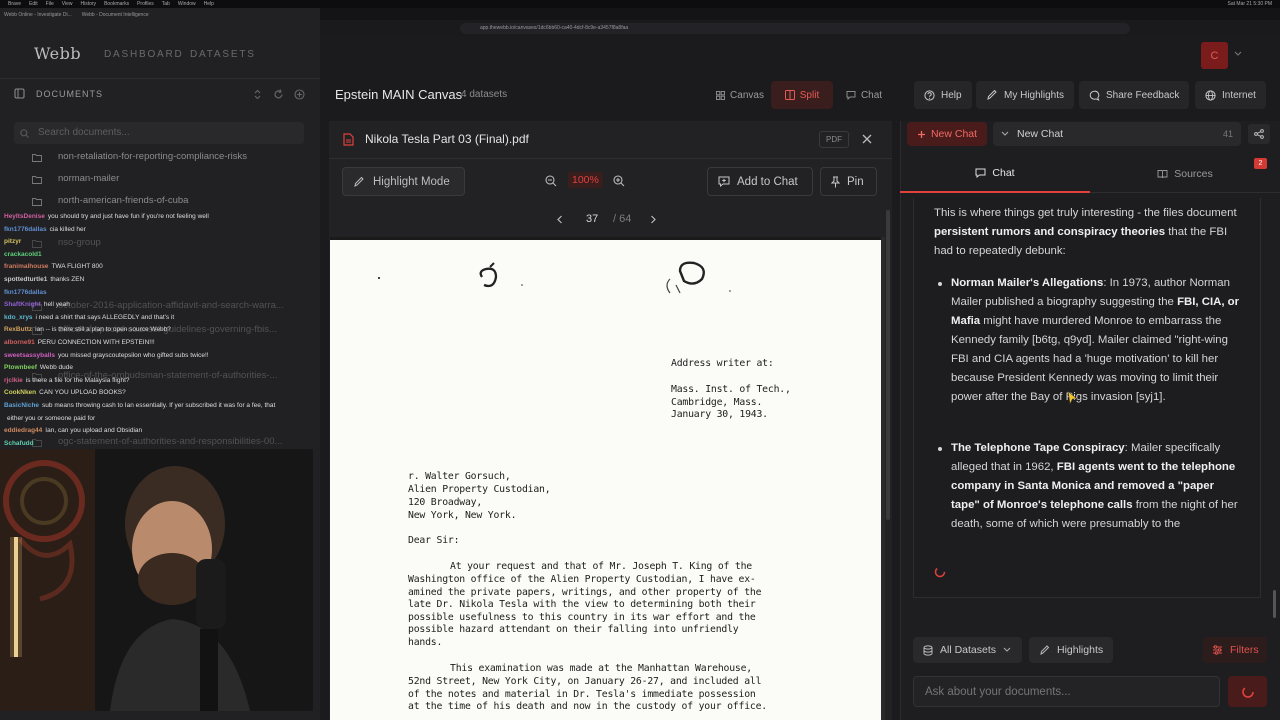 Image resolution: width=1280 pixels, height=720 pixels. Describe the element at coordinates (88, 178) in the screenshot. I see `sidebar-folder-item: norman-mailer` at that location.